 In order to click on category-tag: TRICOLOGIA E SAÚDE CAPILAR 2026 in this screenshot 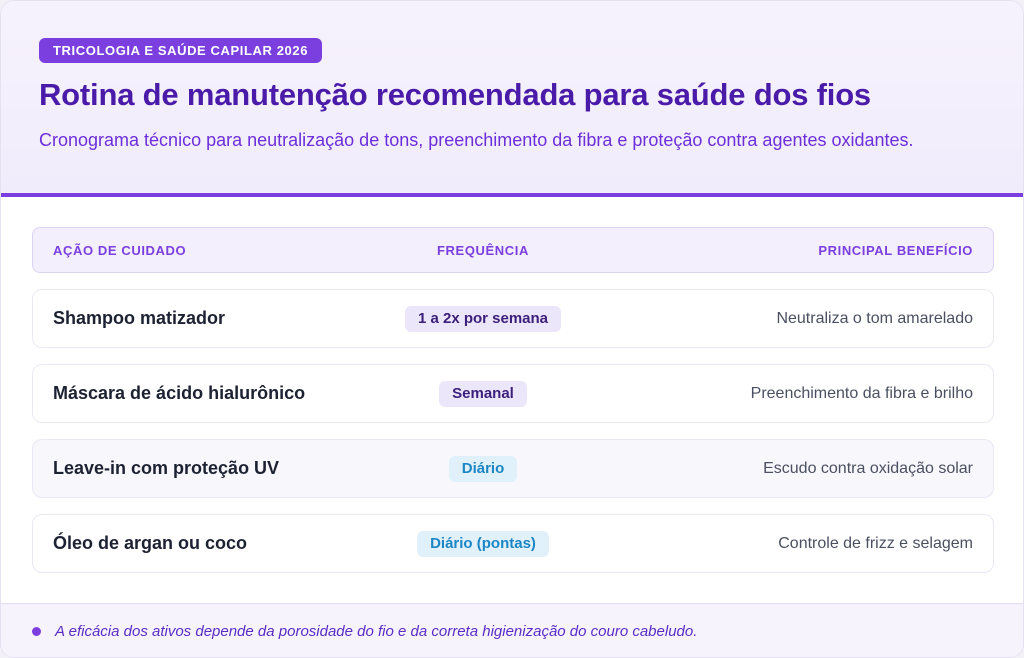, I will do `click(181, 50)`.